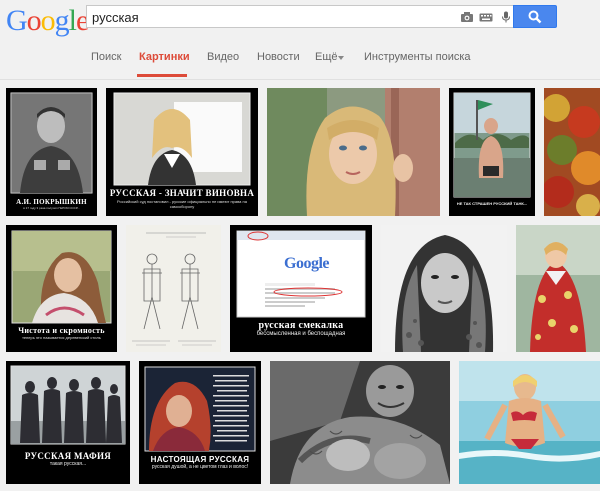  What do you see at coordinates (272, 17) in the screenshot?
I see `search-input` at bounding box center [272, 17].